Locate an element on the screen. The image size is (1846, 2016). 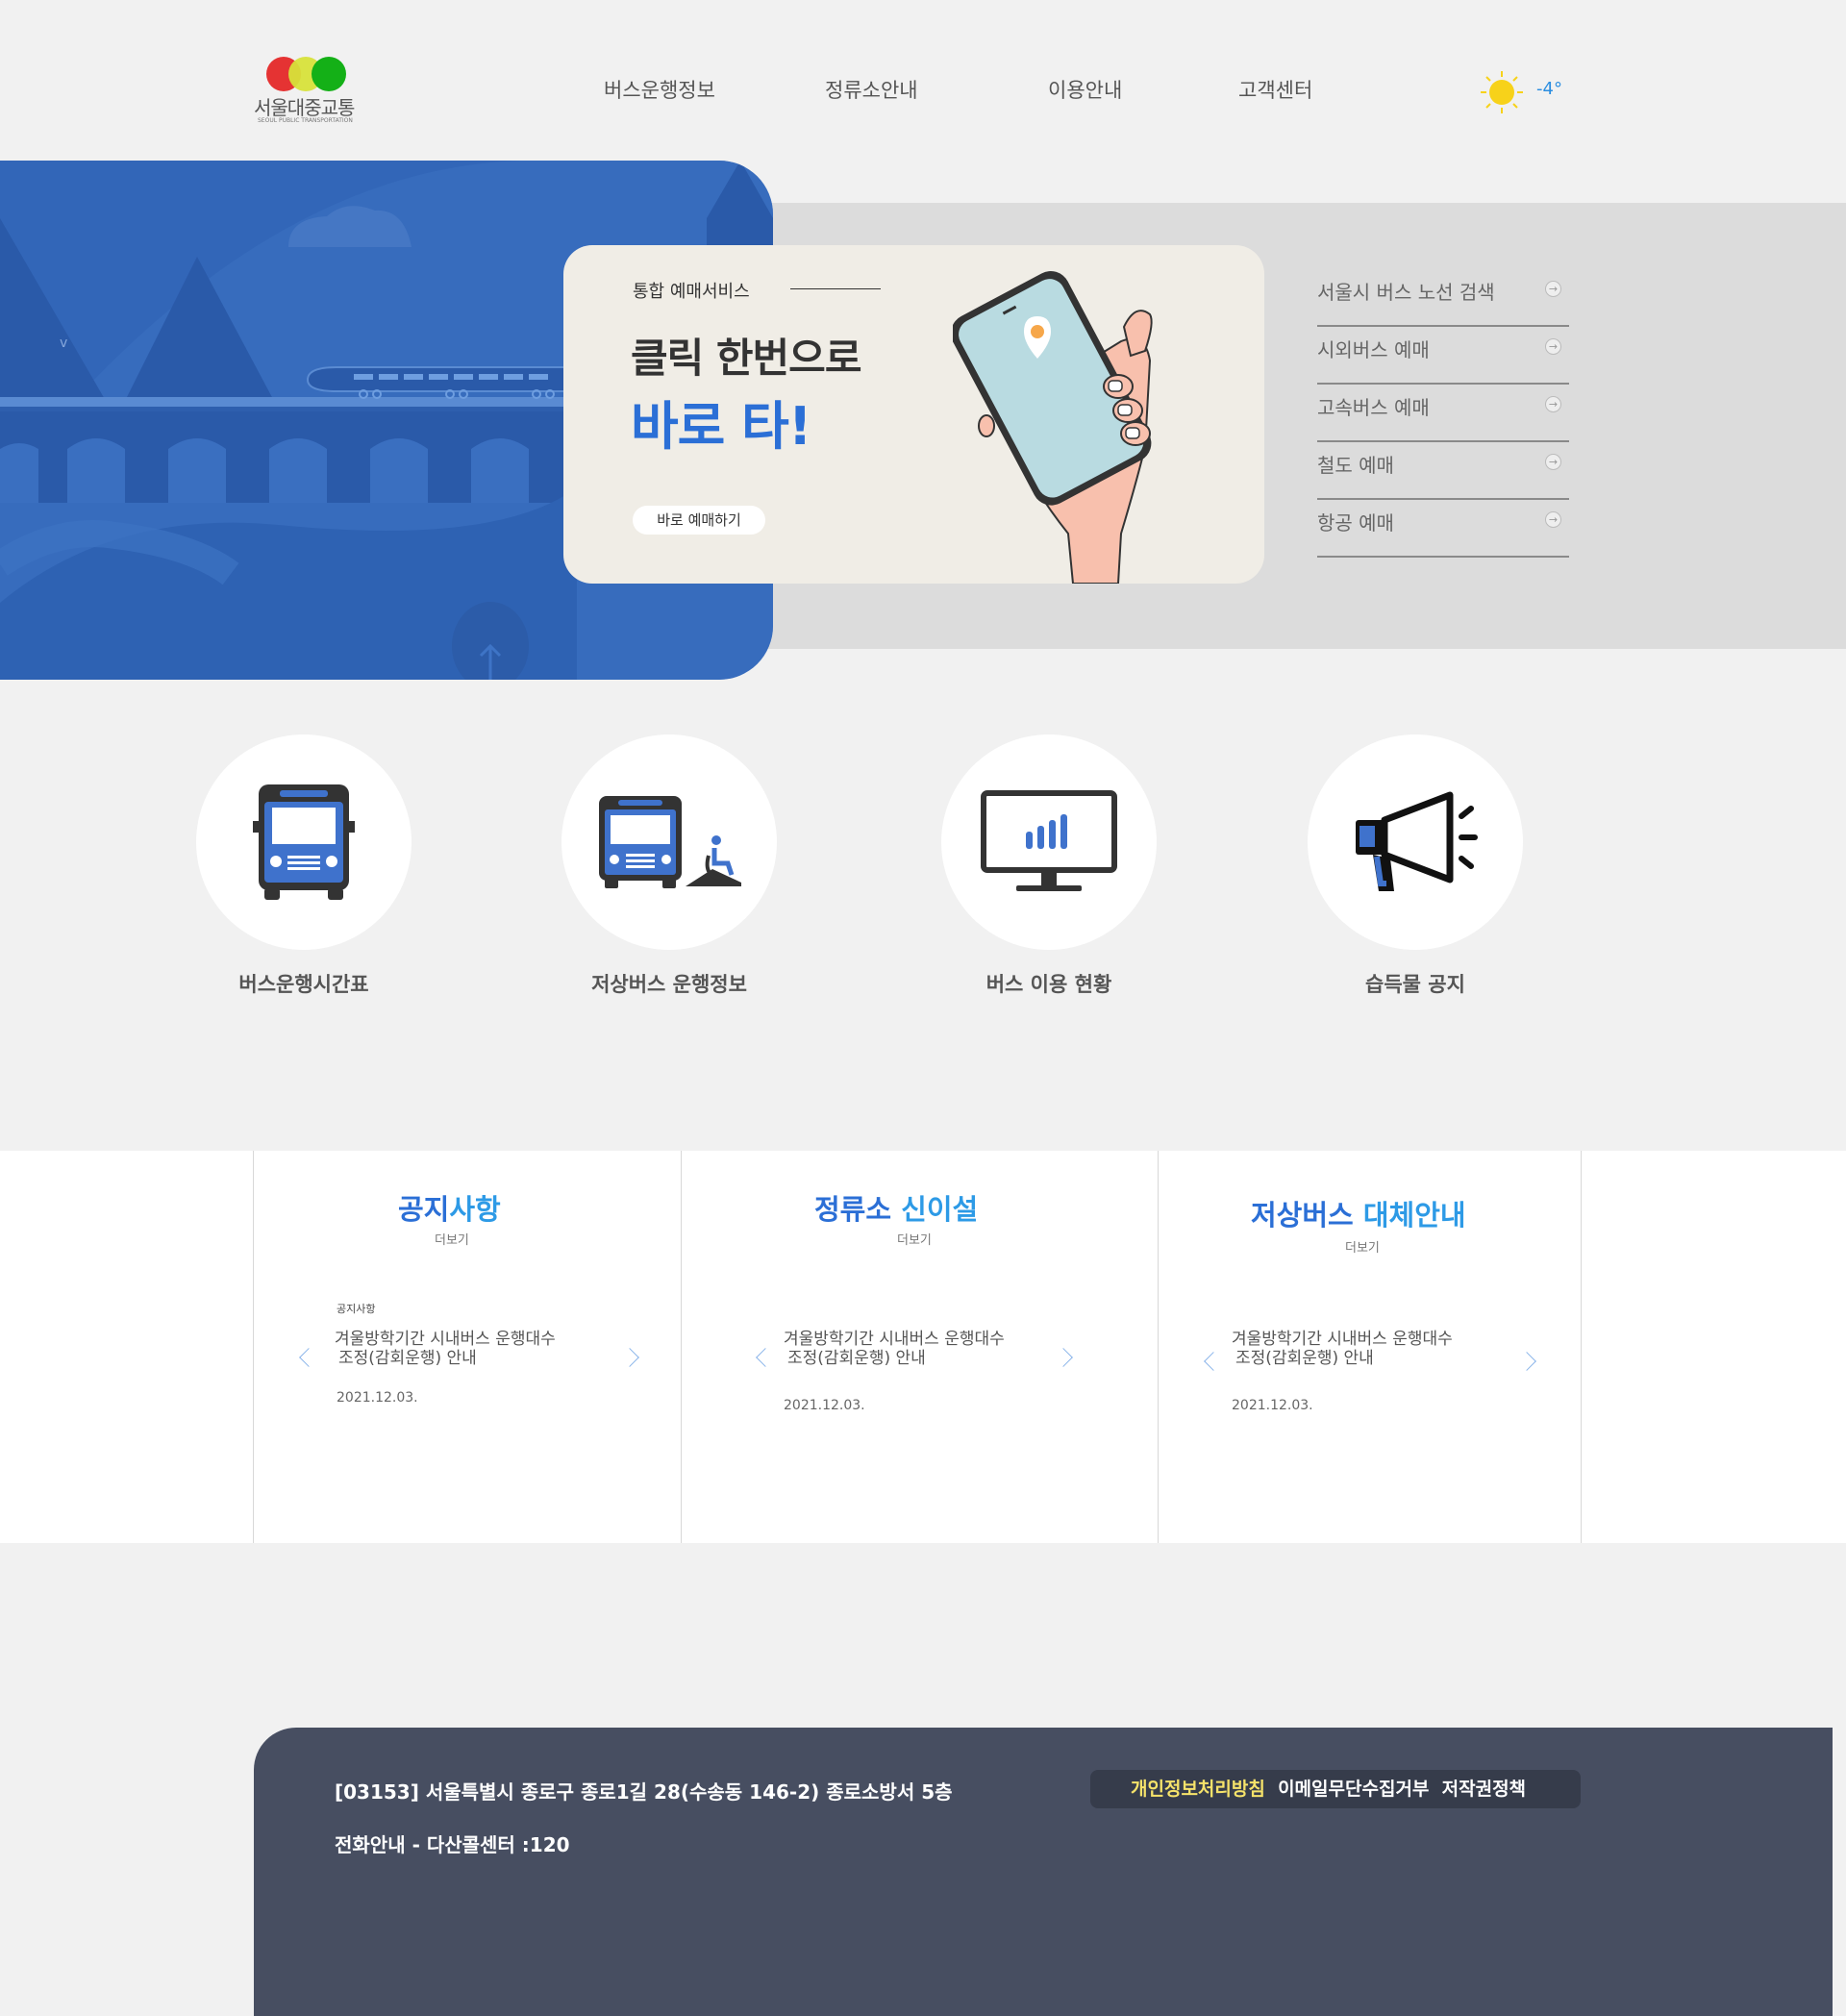
quick-link-label: 항공 예매 is located at coordinates (1355, 523).